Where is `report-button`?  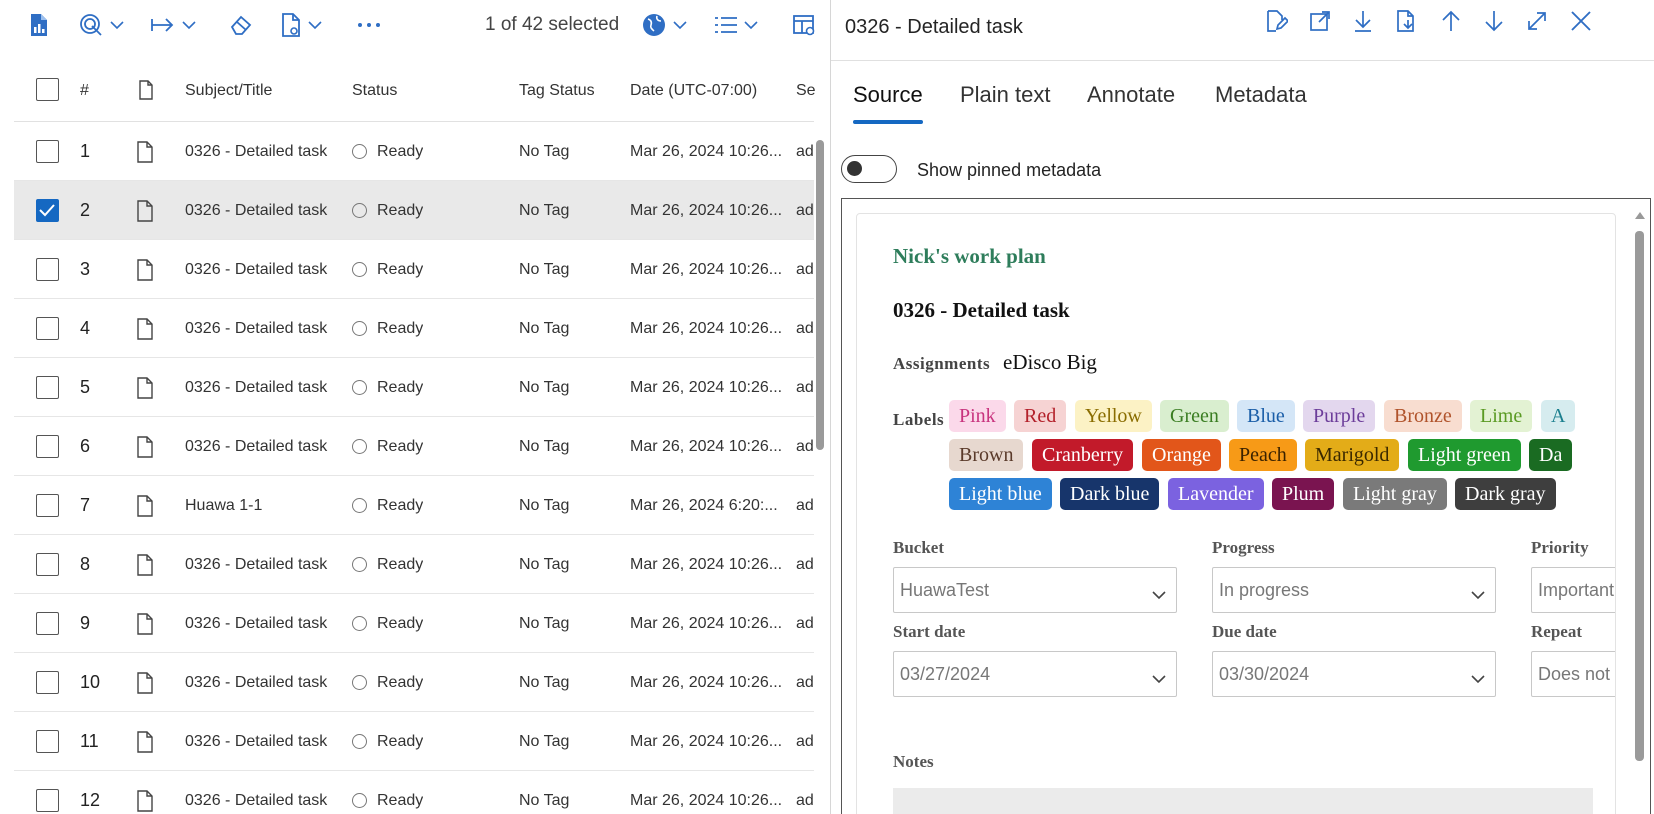
report-button is located at coordinates (39, 25).